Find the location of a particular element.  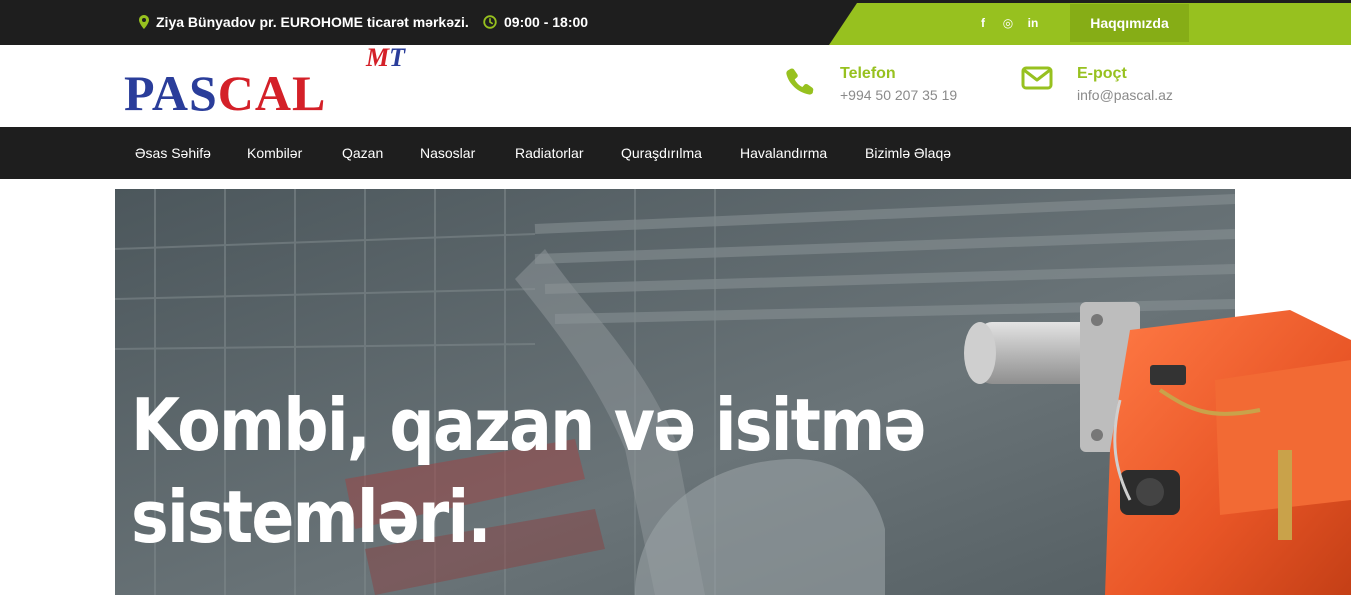

nav-item-contact: Bizimlə Əlaqə is located at coordinates (908, 153).